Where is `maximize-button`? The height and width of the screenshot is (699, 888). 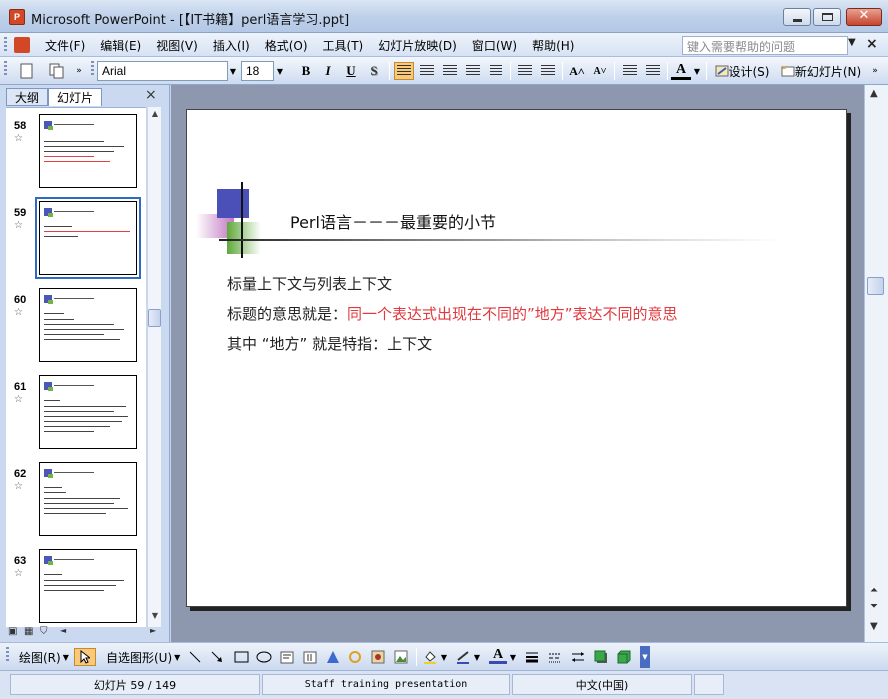 maximize-button is located at coordinates (827, 17).